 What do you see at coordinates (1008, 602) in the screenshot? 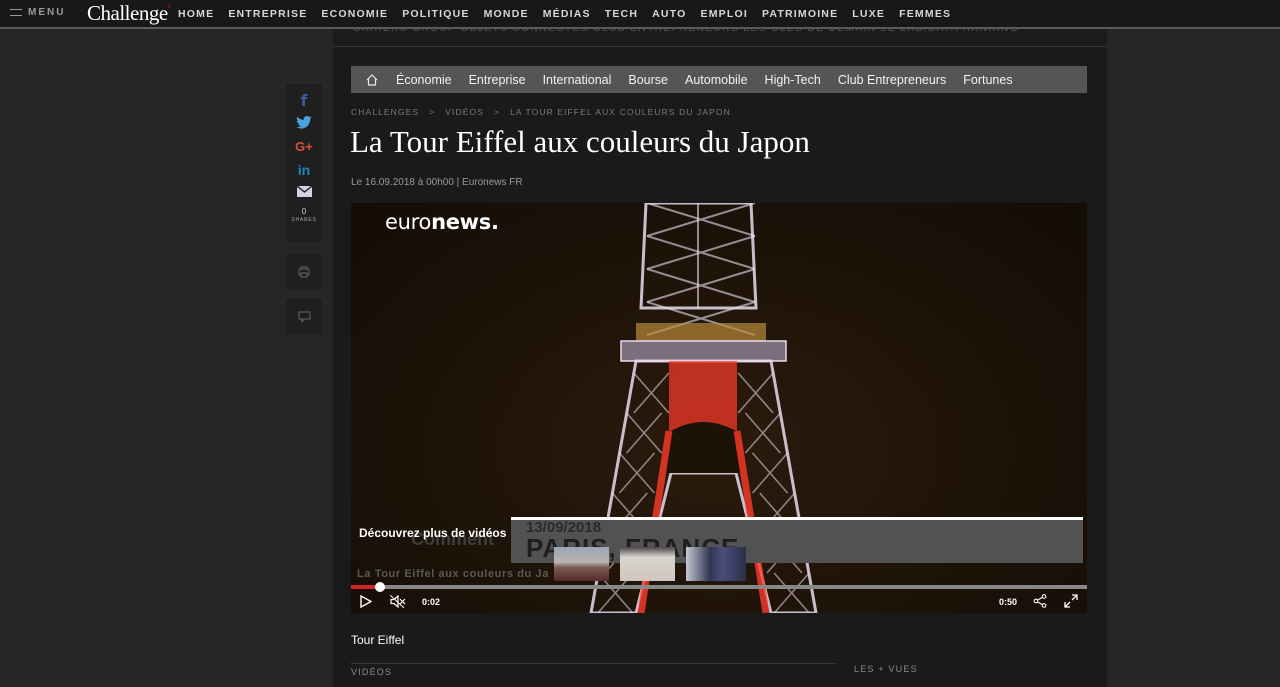
I see `duration: 0:50` at bounding box center [1008, 602].